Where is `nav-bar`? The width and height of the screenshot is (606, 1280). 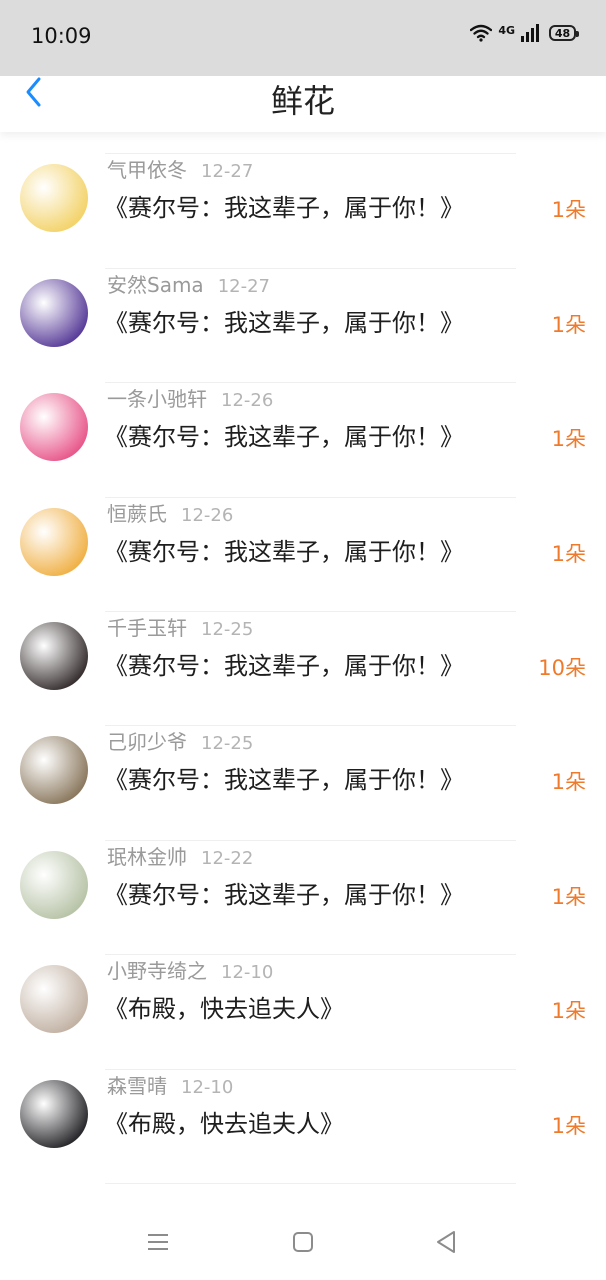 nav-bar is located at coordinates (303, 1243).